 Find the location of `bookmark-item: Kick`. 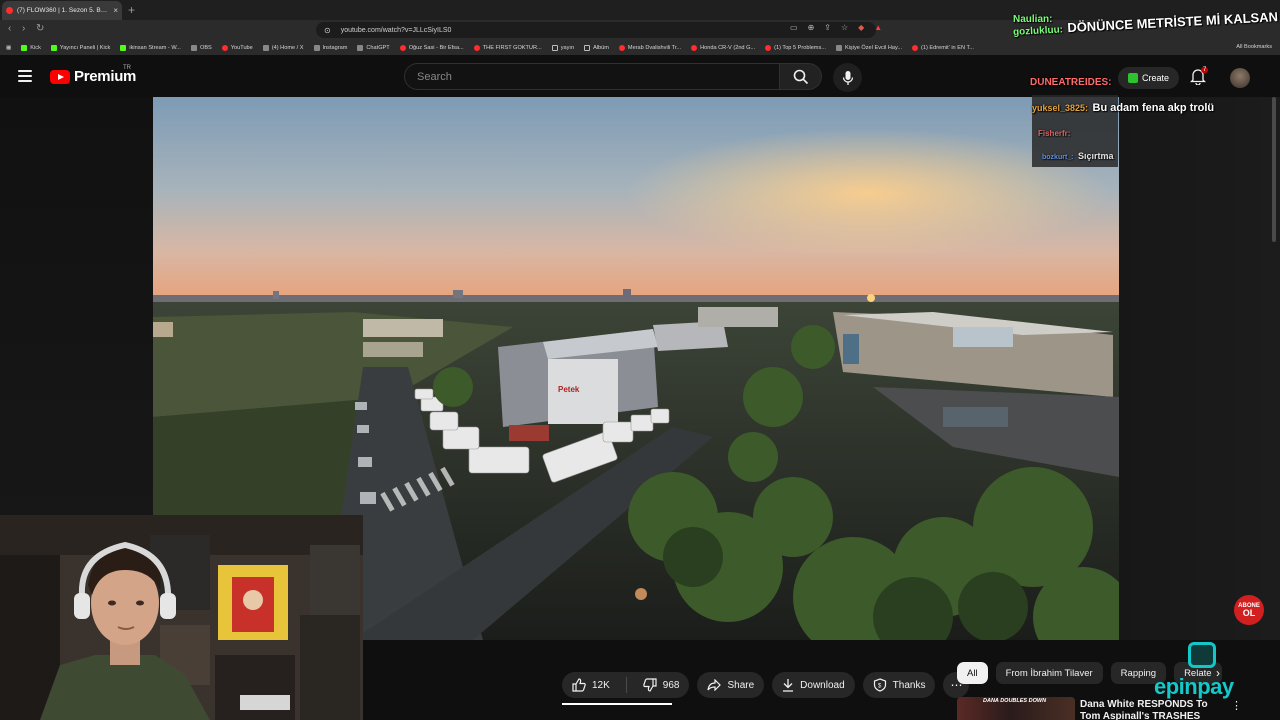

bookmark-item: Kick is located at coordinates (31, 47).